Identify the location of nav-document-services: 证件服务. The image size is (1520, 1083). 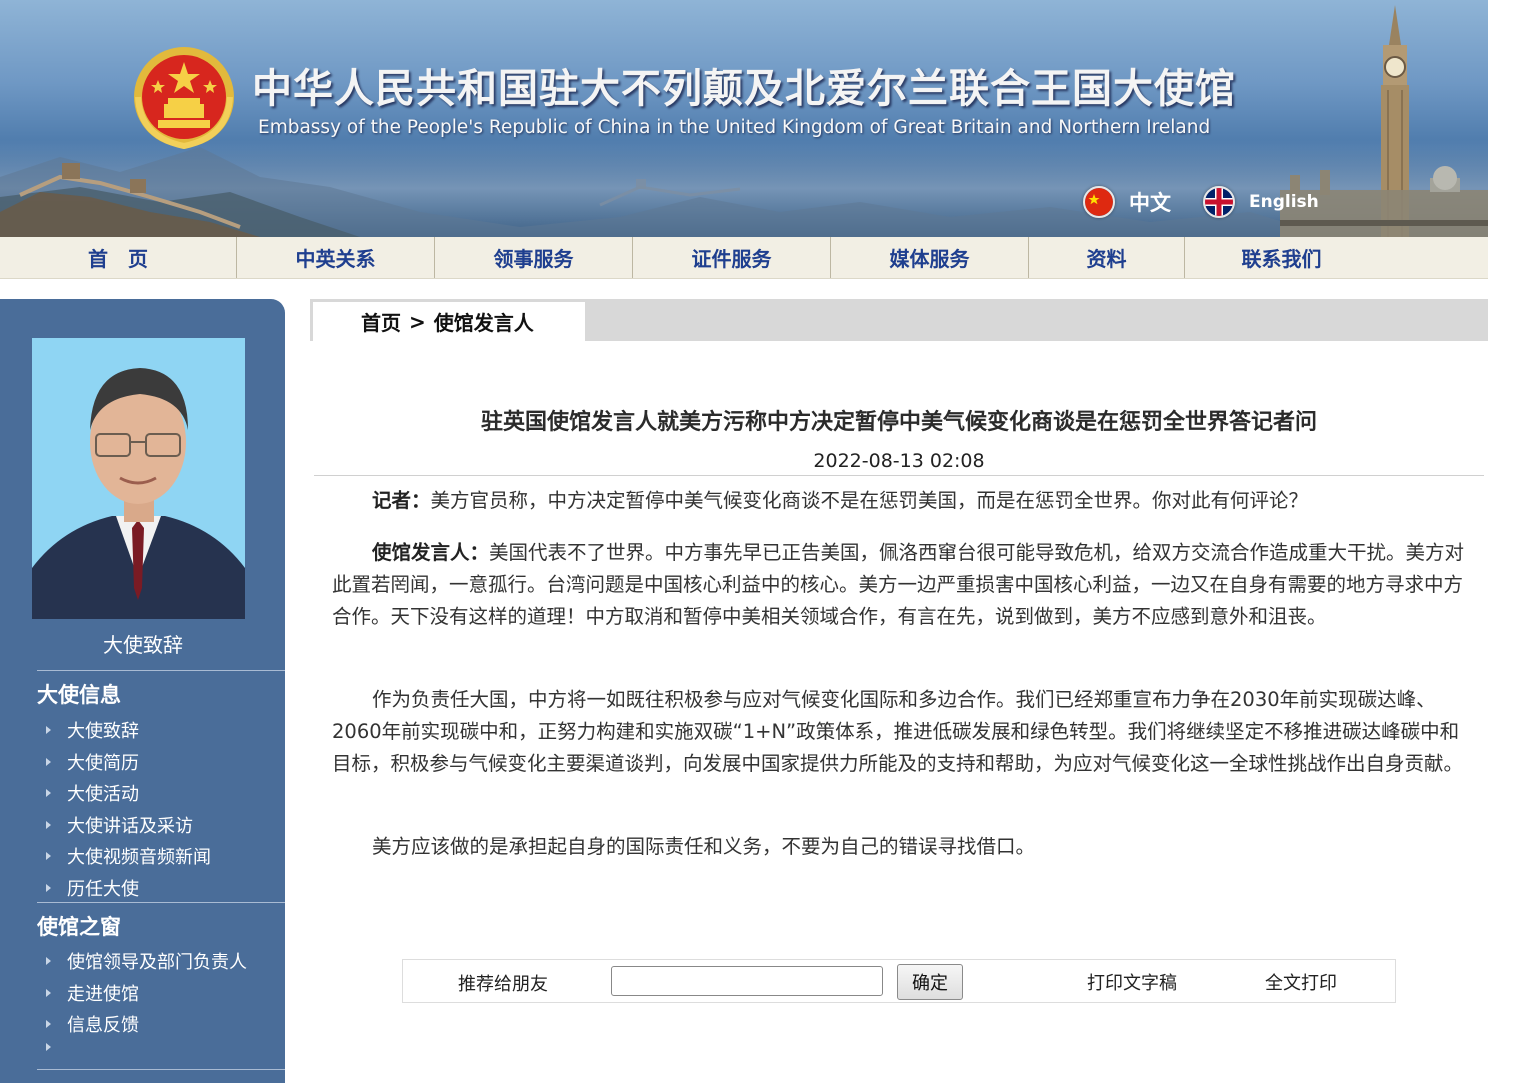
(732, 257).